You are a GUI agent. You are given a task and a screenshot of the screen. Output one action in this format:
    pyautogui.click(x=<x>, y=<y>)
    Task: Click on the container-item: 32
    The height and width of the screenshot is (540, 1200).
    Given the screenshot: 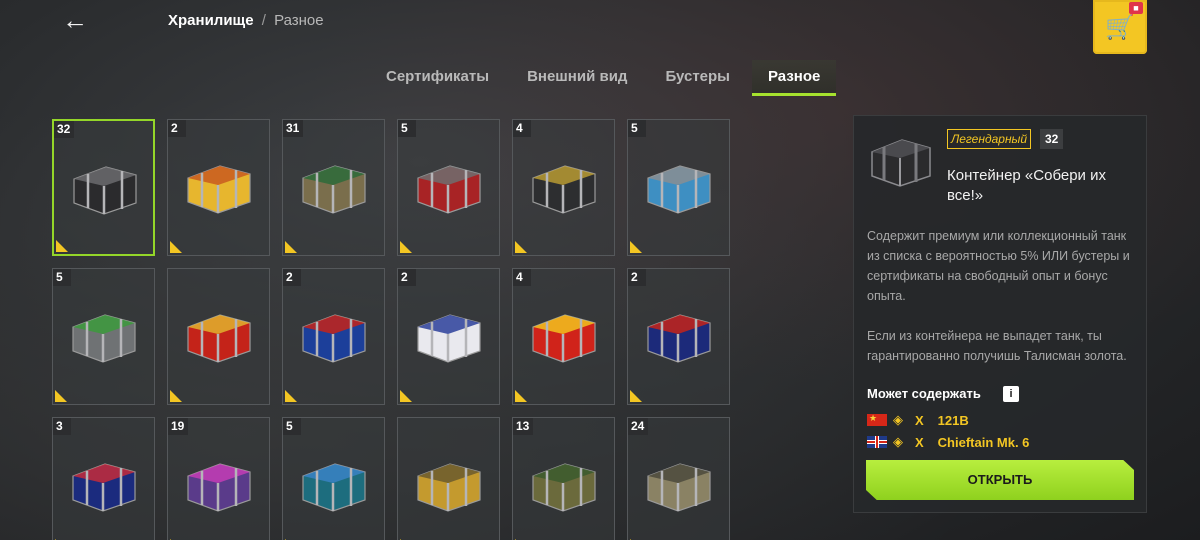 What is the action you would take?
    pyautogui.click(x=103, y=187)
    